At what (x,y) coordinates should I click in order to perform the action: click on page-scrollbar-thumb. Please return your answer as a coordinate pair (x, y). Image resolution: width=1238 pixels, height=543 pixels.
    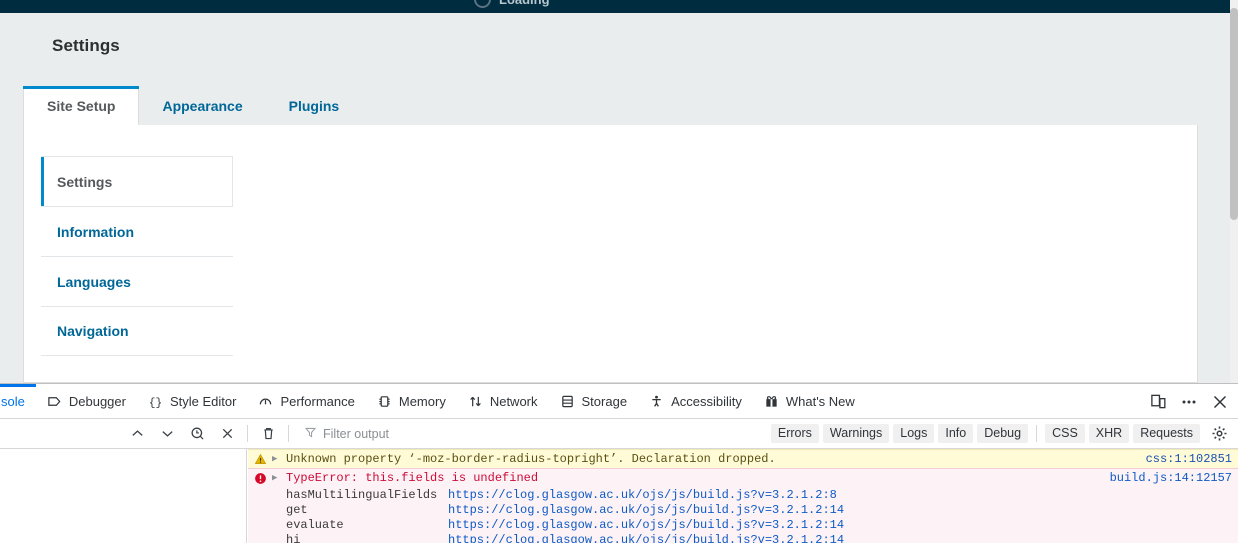
    Looking at the image, I should click on (1234, 114).